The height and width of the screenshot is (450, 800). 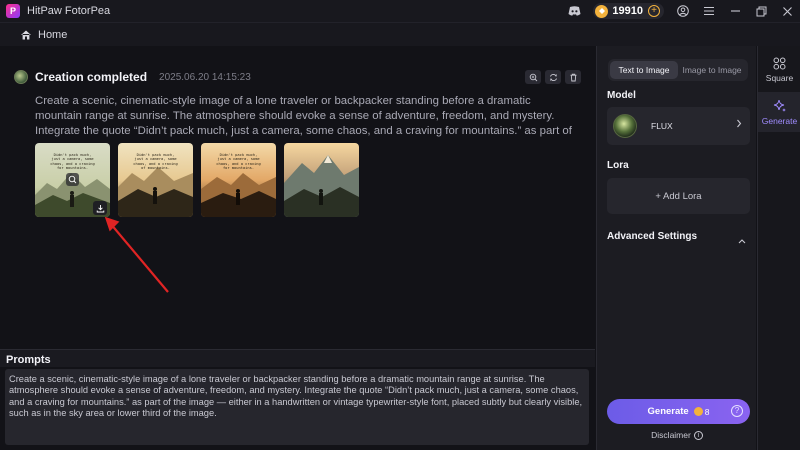 What do you see at coordinates (52, 35) in the screenshot?
I see `home-link: Home` at bounding box center [52, 35].